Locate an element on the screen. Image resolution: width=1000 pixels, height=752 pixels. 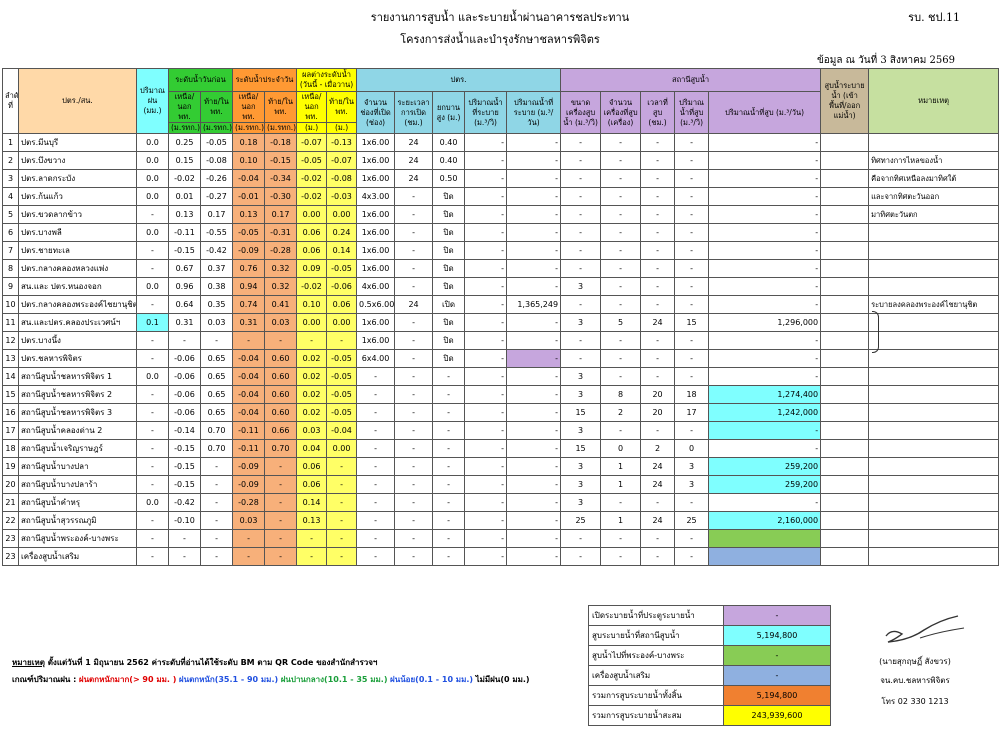
table-cell: 0.60 is located at coordinates (281, 394).